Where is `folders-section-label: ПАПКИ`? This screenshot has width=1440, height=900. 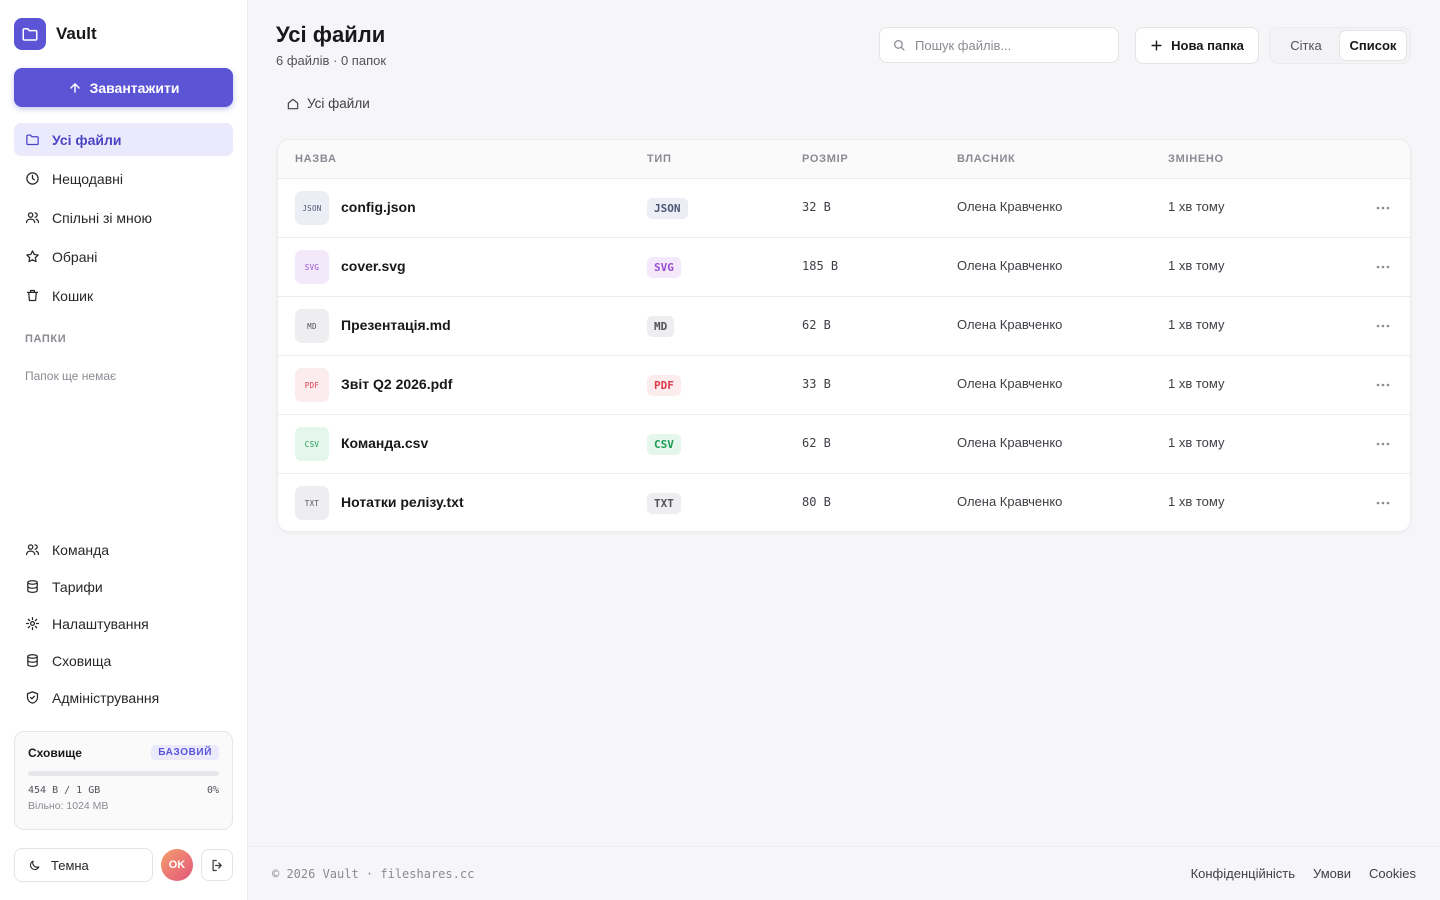
folders-section-label: ПАПКИ is located at coordinates (46, 339).